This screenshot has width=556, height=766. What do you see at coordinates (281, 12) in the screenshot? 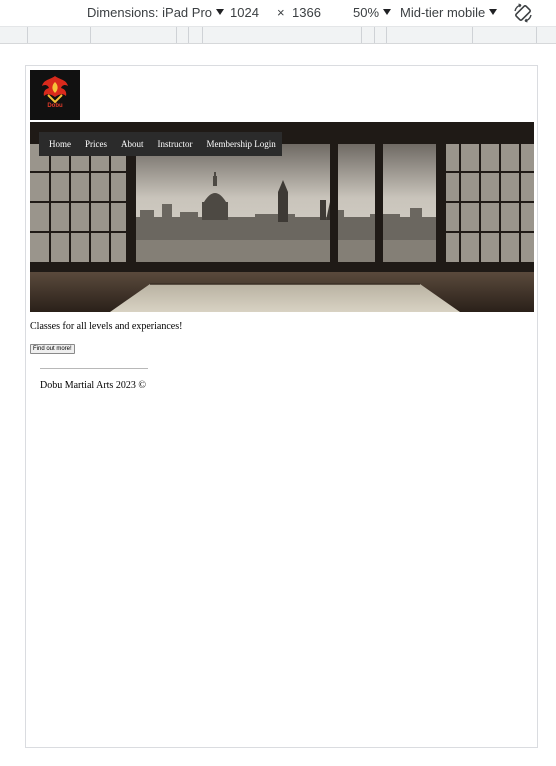
I see `times-label: ×` at bounding box center [281, 12].